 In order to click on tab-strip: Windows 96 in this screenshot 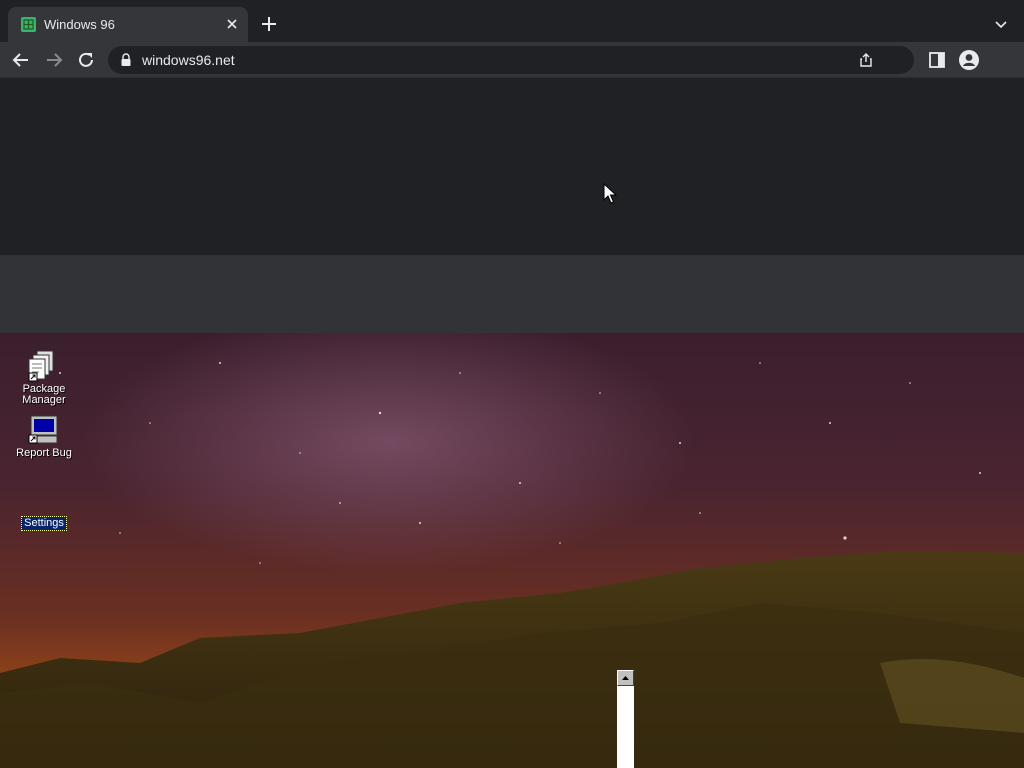, I will do `click(512, 21)`.